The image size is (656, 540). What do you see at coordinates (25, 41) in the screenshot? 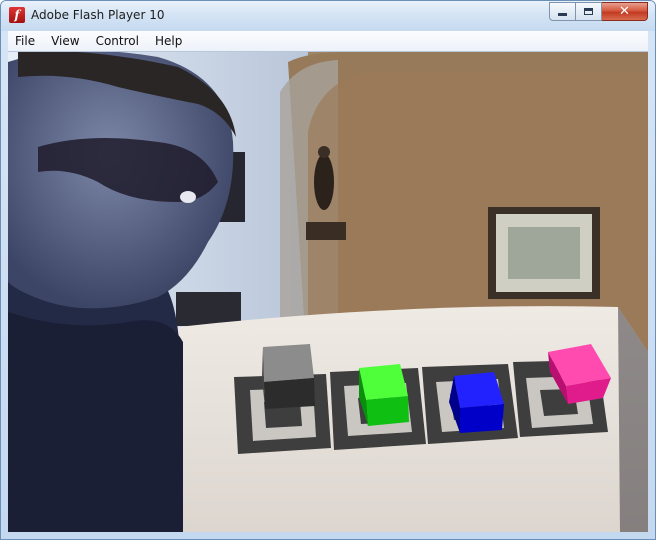
I see `menu-file: File` at bounding box center [25, 41].